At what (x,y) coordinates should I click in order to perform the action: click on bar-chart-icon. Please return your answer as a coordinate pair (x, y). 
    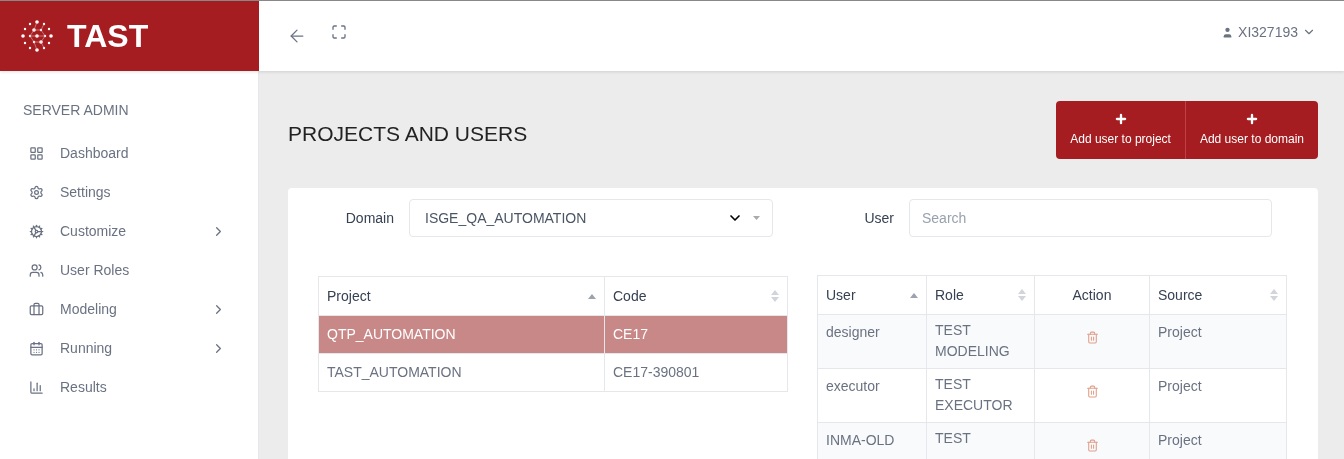
    Looking at the image, I should click on (36, 387).